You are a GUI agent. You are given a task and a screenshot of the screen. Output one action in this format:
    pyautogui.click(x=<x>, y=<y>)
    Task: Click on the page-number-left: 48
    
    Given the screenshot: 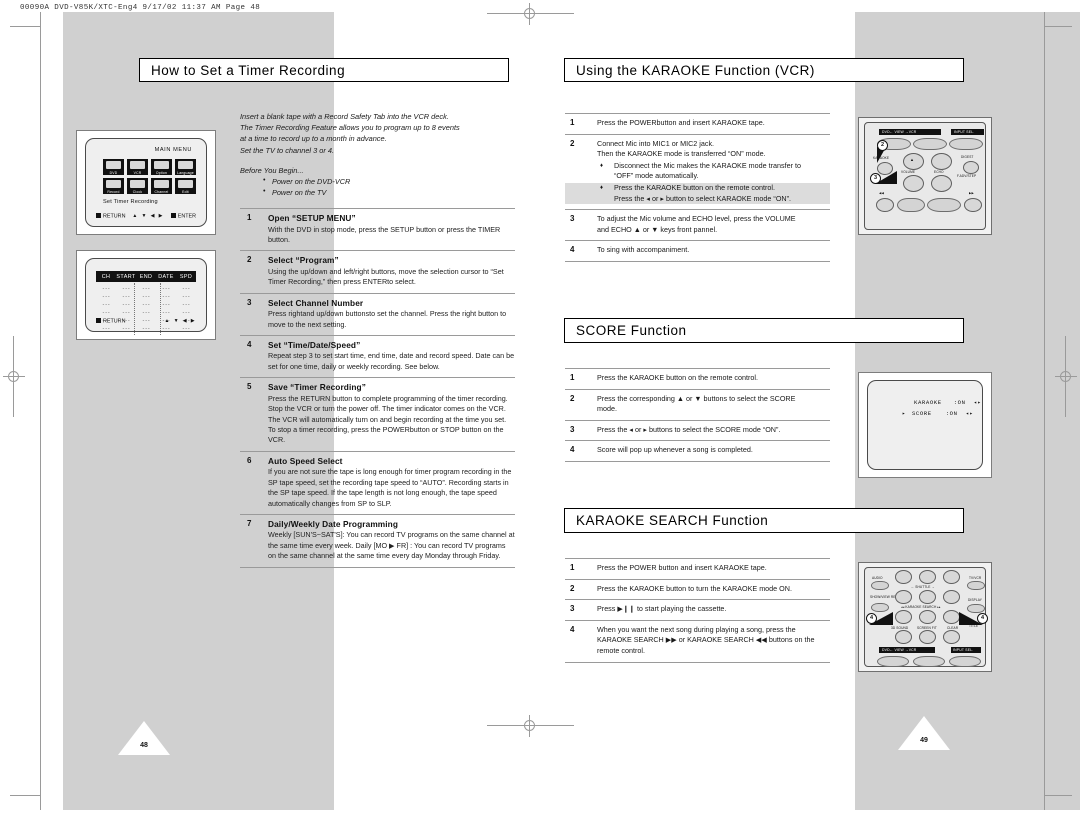 What is the action you would take?
    pyautogui.click(x=144, y=745)
    